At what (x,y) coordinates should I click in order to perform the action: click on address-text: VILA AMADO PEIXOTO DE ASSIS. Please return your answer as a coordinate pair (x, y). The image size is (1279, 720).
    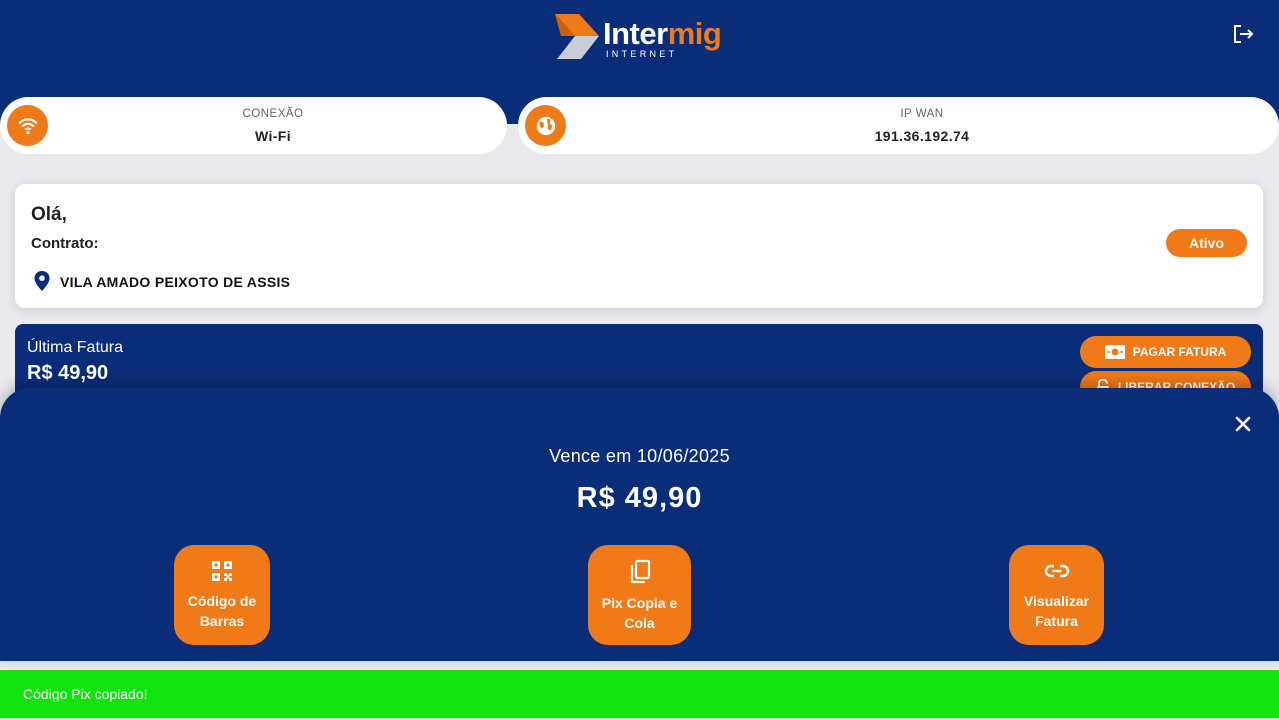
    Looking at the image, I should click on (175, 282).